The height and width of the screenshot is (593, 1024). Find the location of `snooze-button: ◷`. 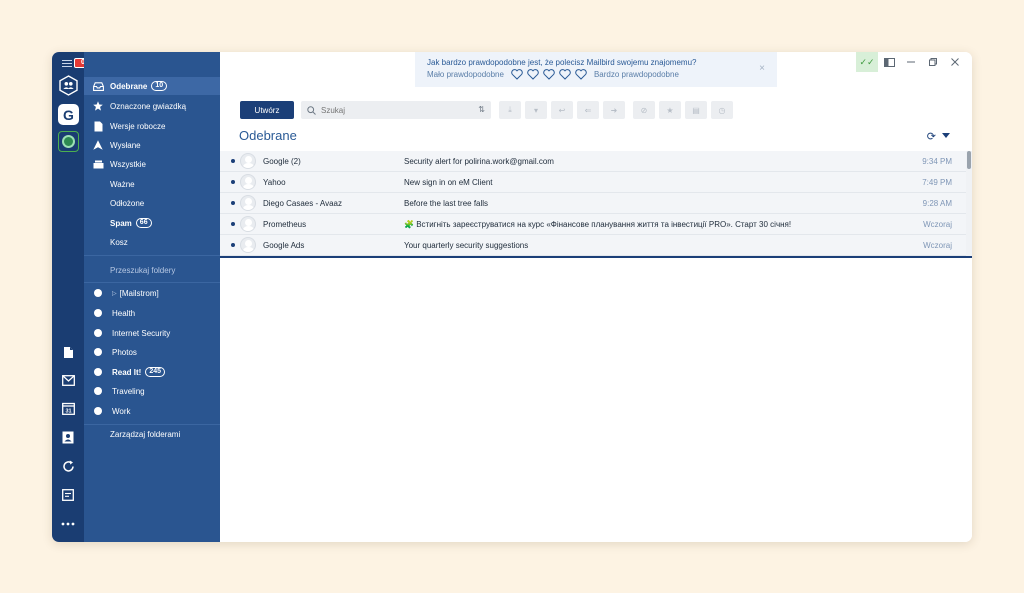

snooze-button: ◷ is located at coordinates (722, 110).